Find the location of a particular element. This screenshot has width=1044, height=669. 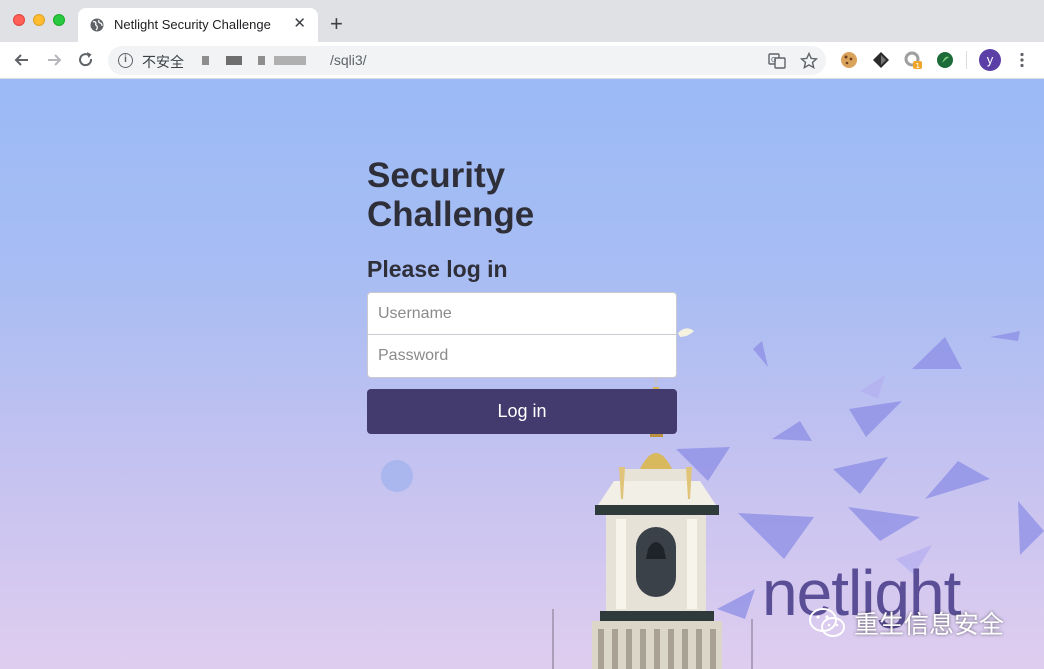

url-path: /sqli3/ is located at coordinates (348, 60).